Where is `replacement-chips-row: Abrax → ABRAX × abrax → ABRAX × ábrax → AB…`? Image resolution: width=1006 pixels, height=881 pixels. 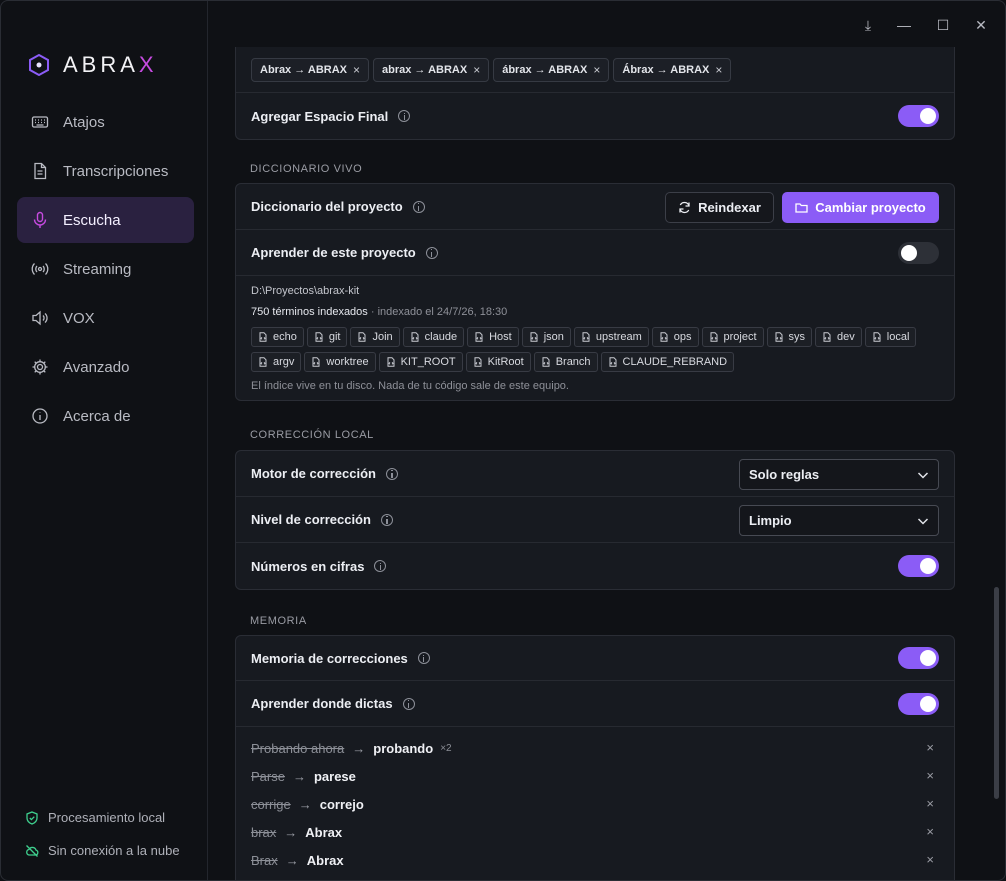
replacement-chips-row: Abrax → ABRAX × abrax → ABRAX × ábrax → AB… is located at coordinates (595, 70).